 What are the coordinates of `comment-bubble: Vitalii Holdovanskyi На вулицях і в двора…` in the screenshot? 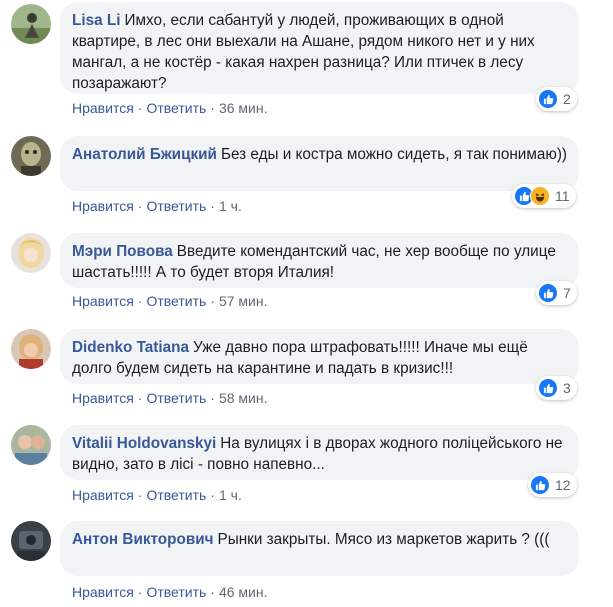 It's located at (319, 452).